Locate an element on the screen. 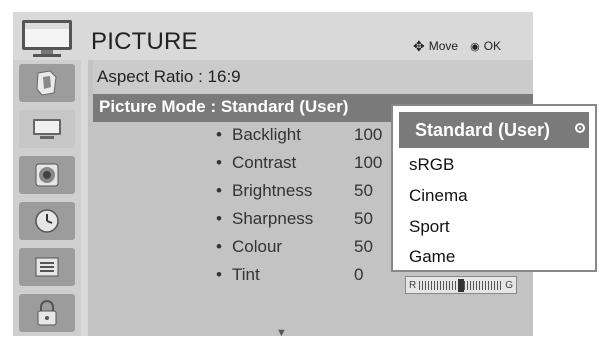  lock-icon is located at coordinates (47, 313).